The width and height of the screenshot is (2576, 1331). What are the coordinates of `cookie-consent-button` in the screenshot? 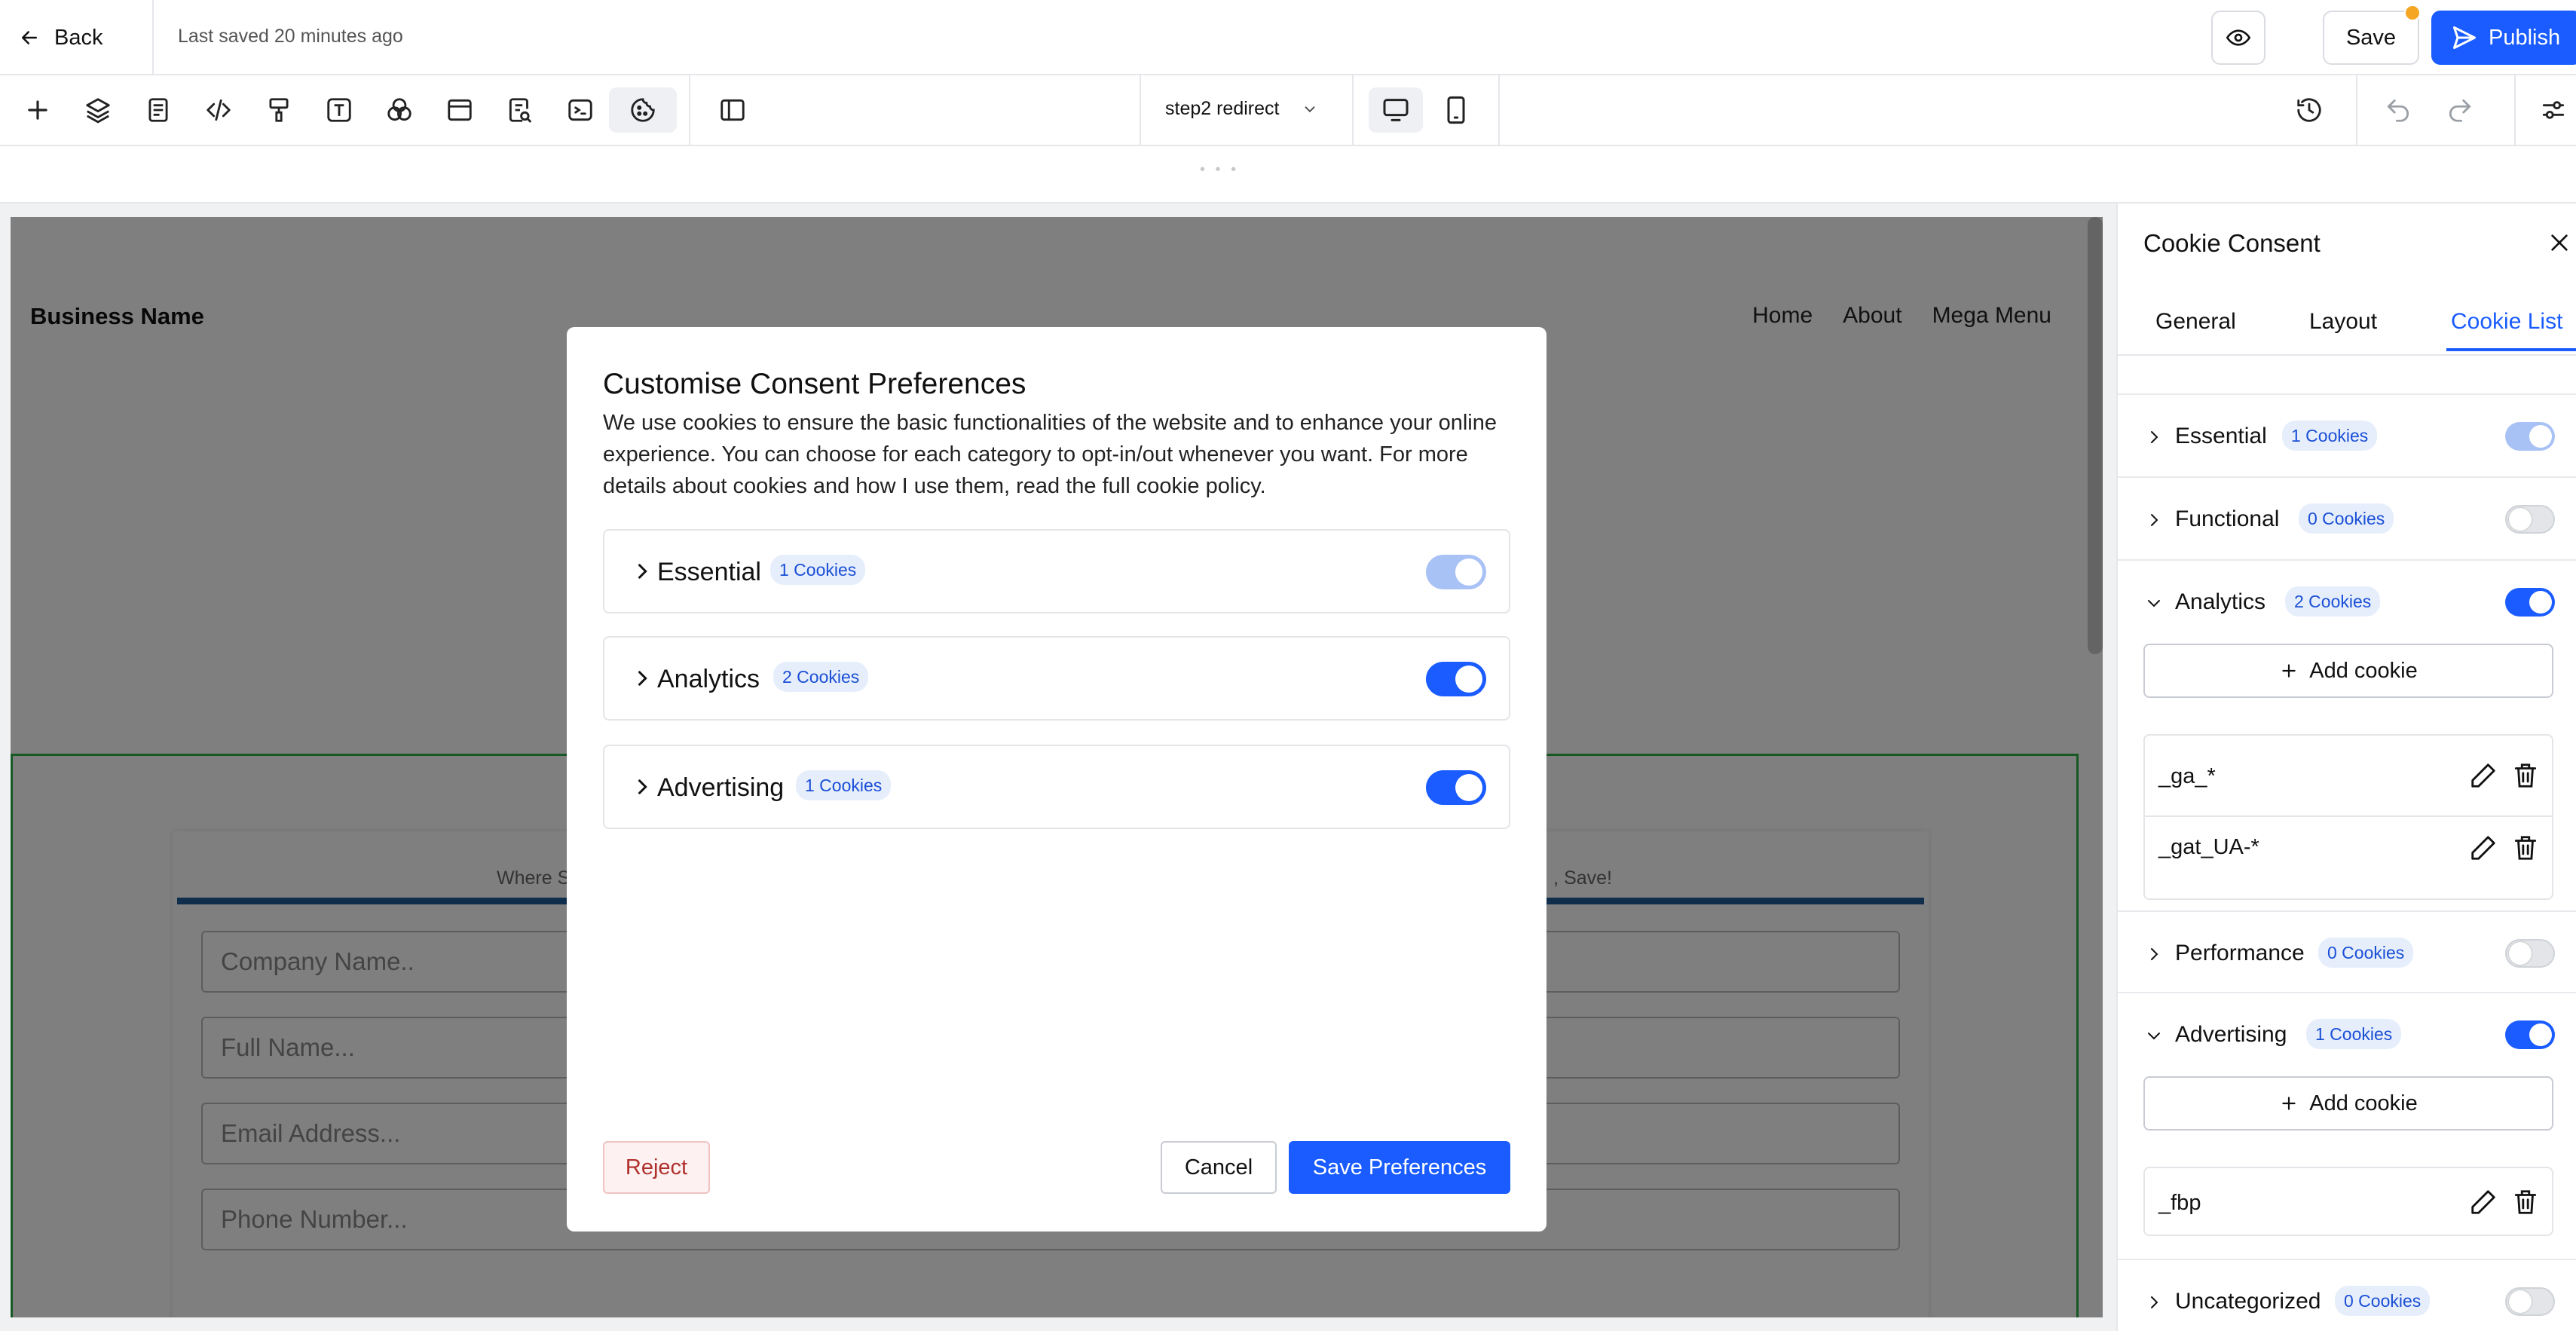 It's located at (643, 110).